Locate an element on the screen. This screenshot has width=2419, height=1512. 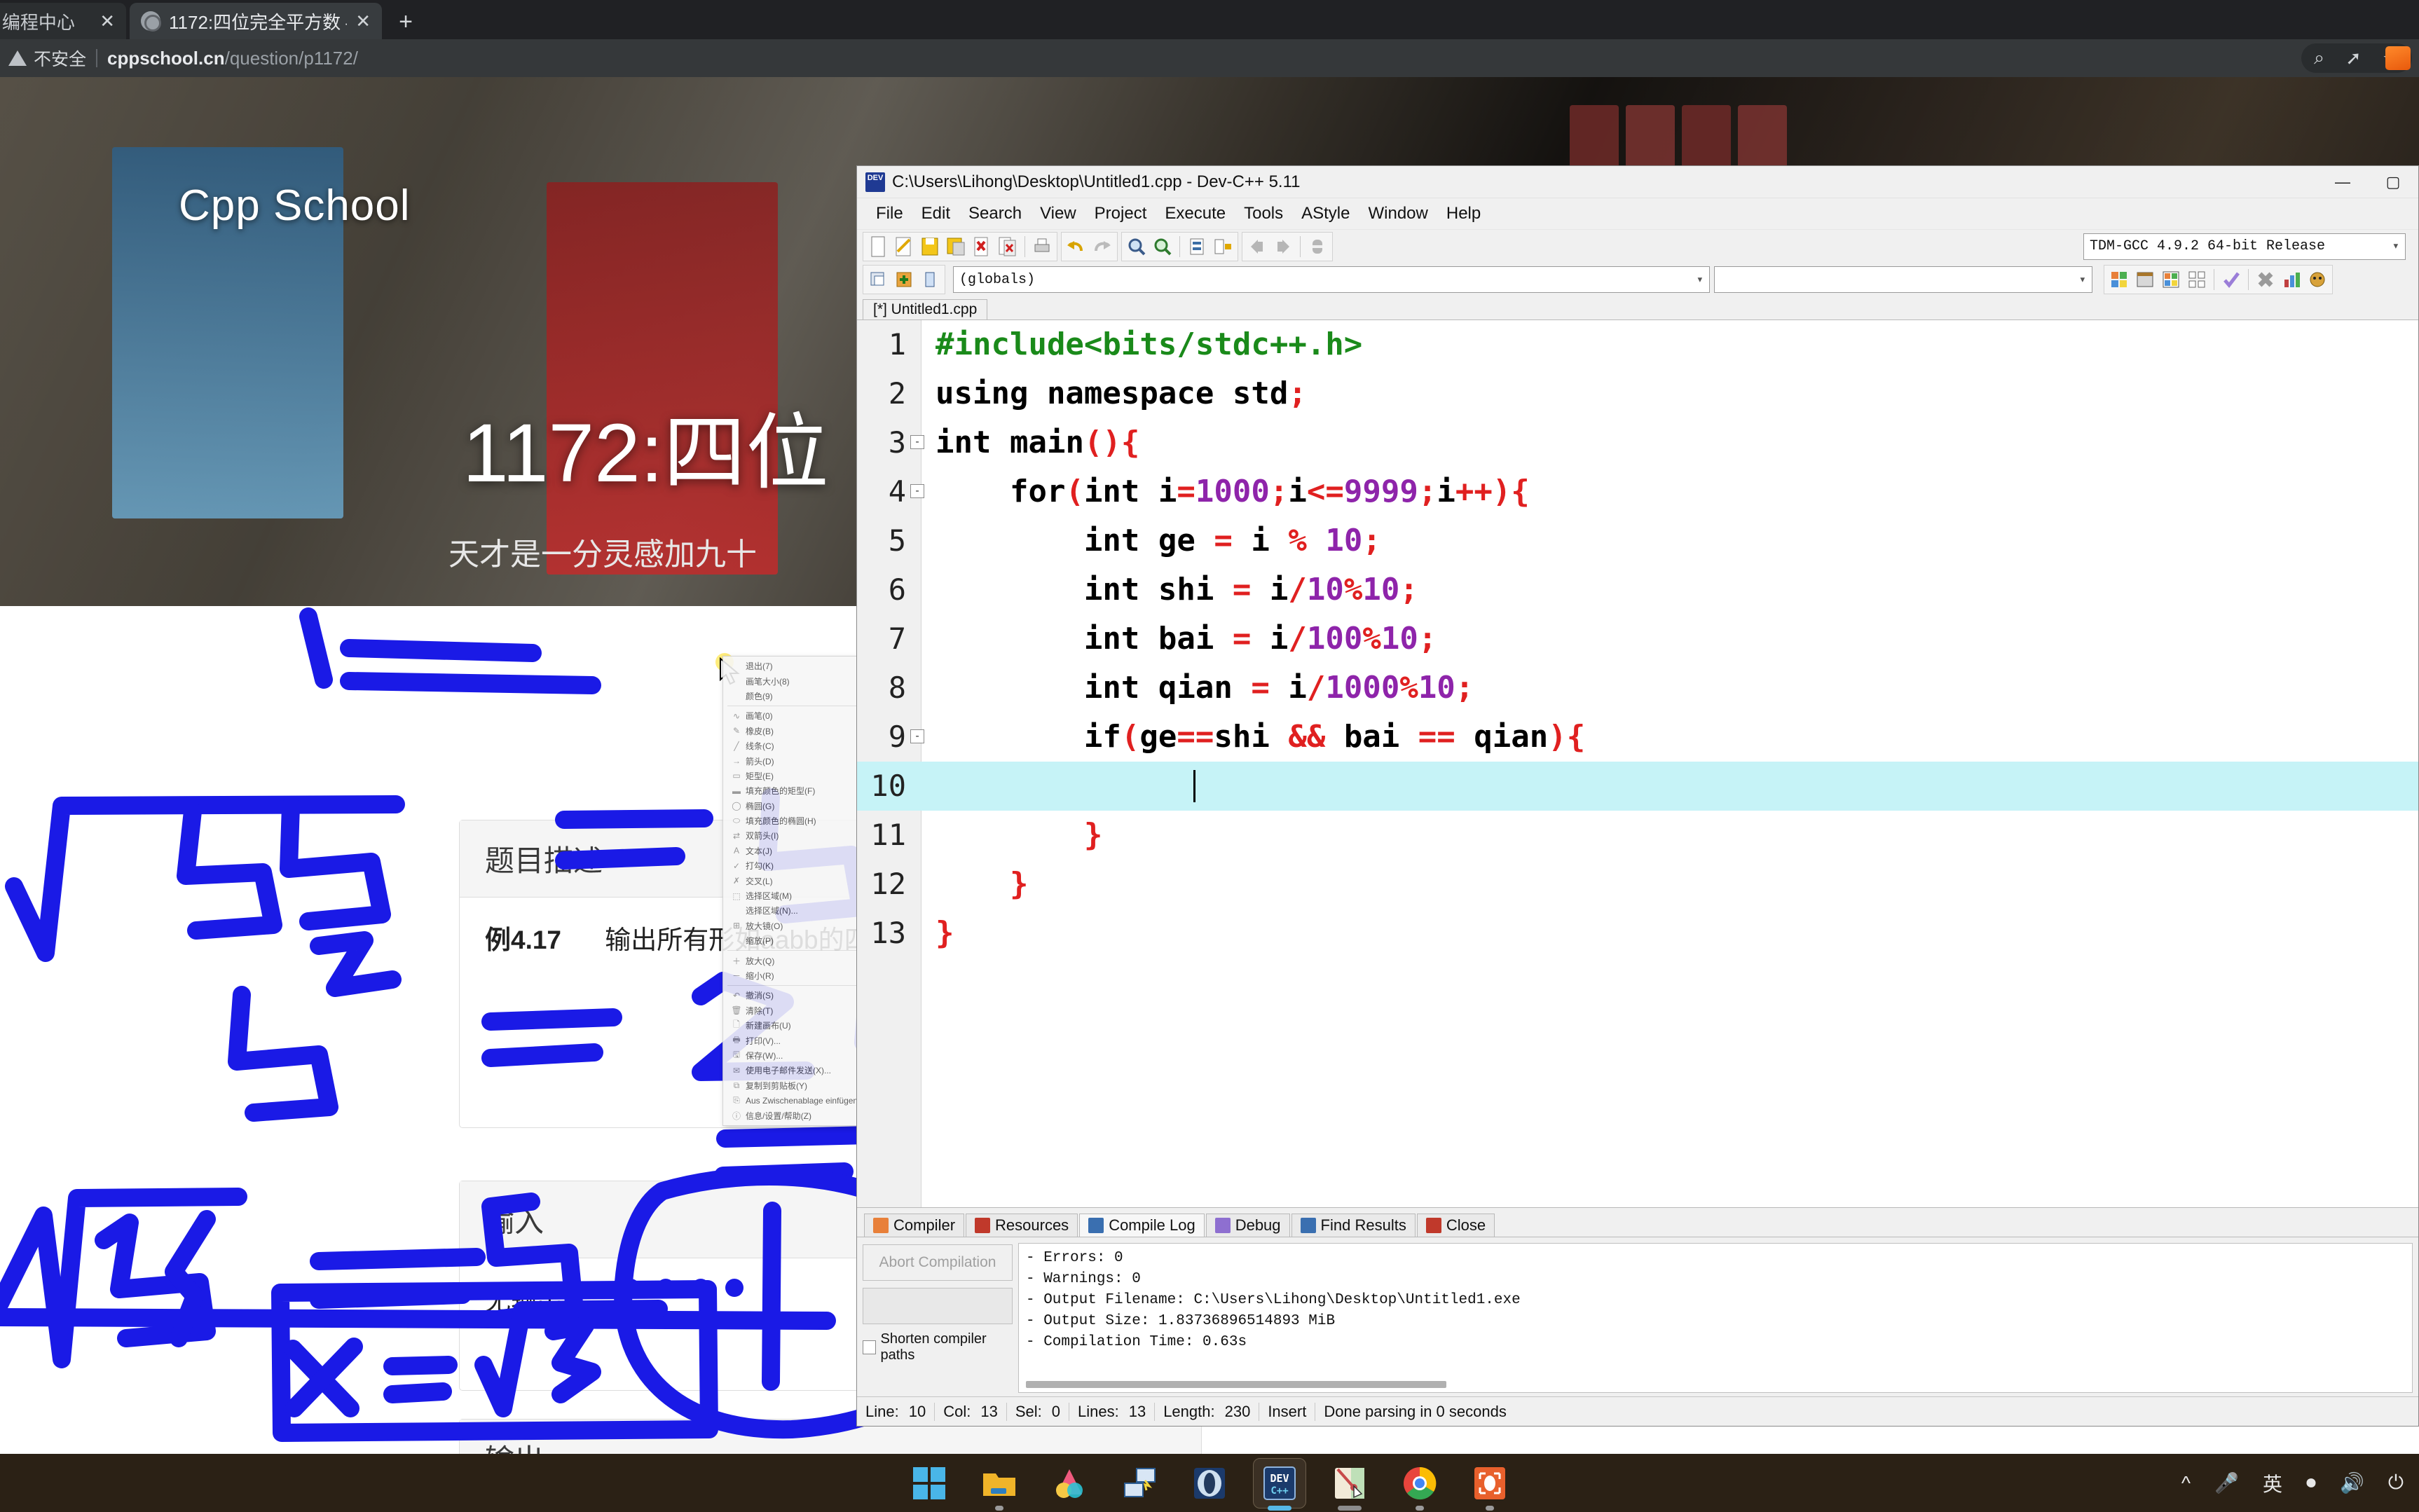
taskbar-item-remote-desktop is located at coordinates (1139, 1483).